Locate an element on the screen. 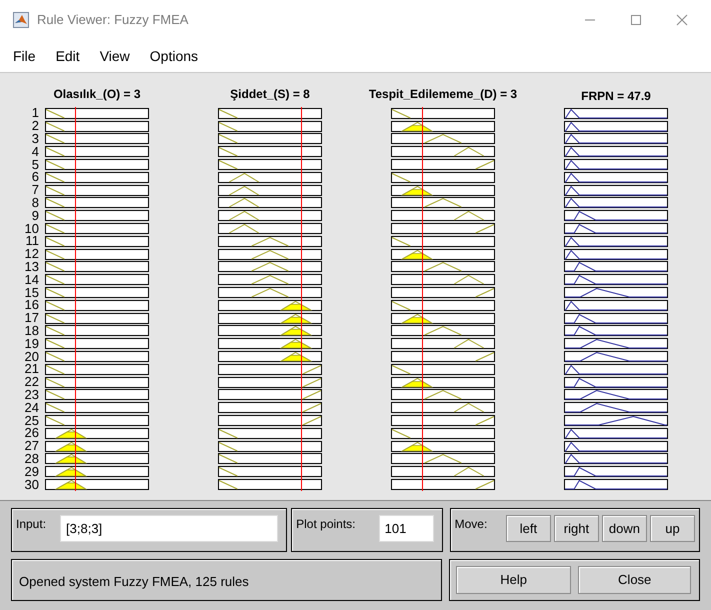  status-message: Opened system Fuzzy FMEA, 125 rules is located at coordinates (134, 581).